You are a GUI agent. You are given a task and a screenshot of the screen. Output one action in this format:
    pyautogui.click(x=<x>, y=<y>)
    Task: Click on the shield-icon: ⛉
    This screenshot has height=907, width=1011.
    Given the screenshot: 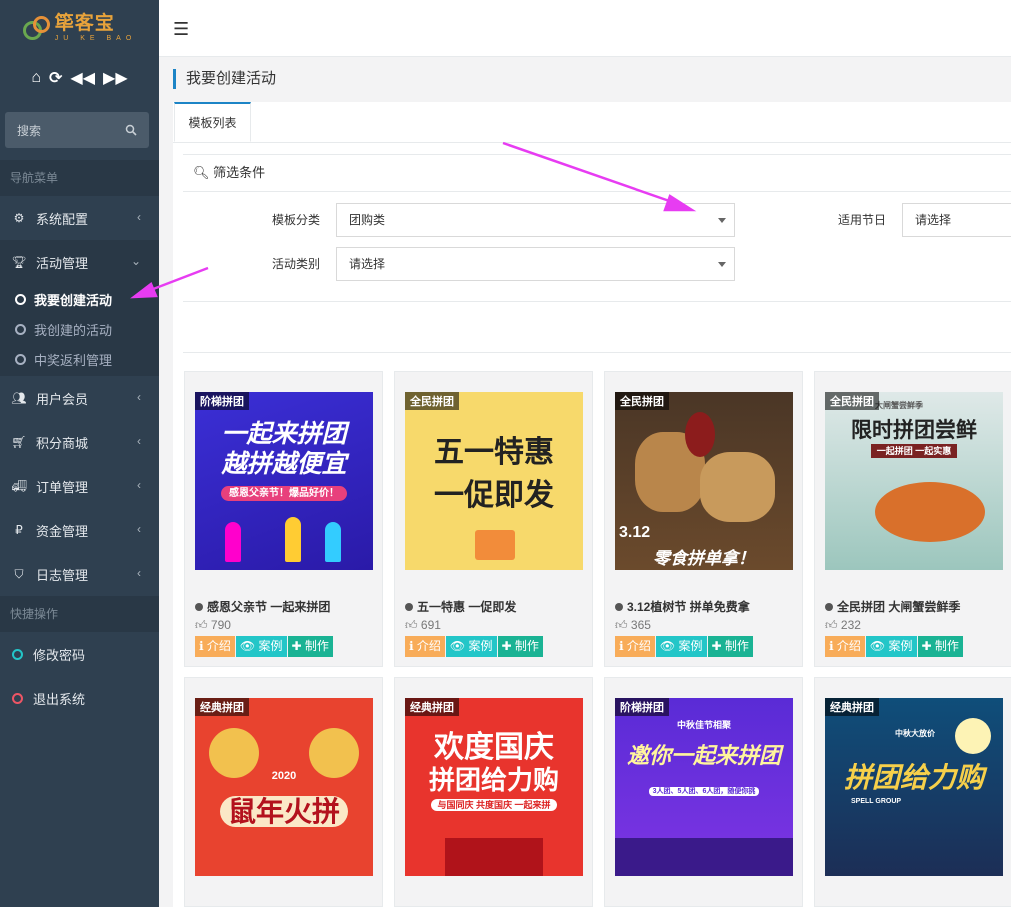 What is the action you would take?
    pyautogui.click(x=19, y=573)
    